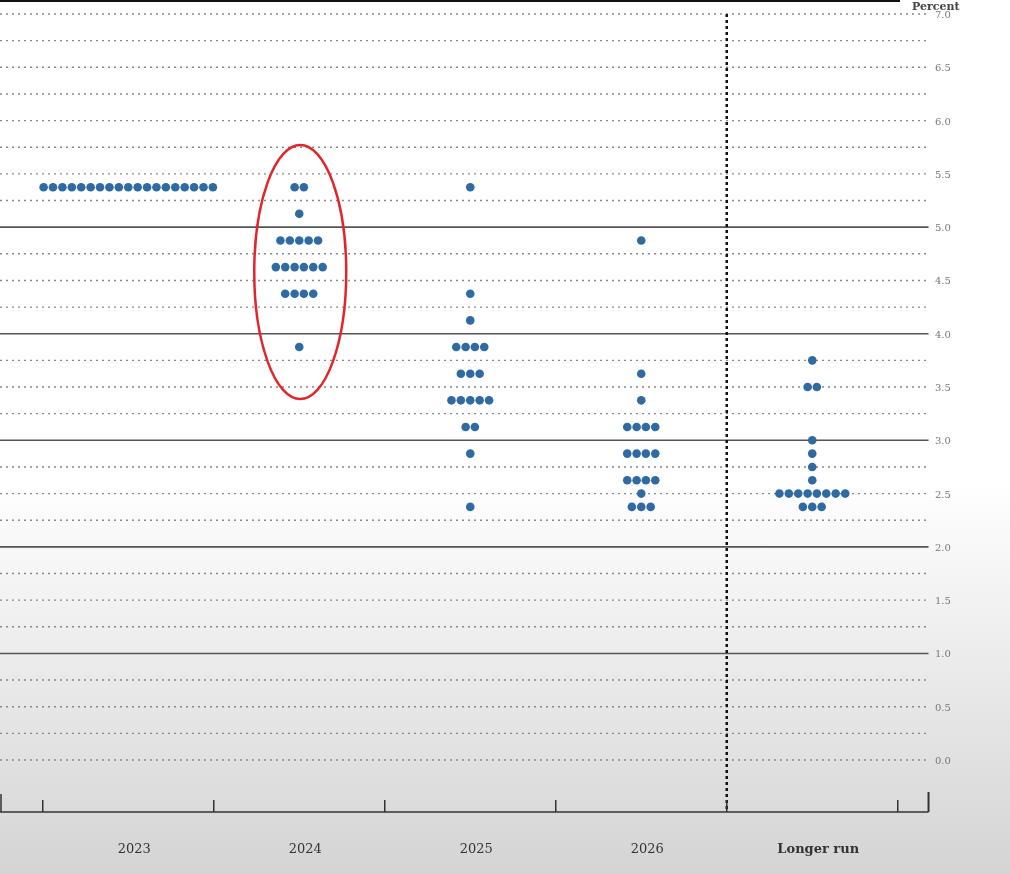 This screenshot has height=874, width=1010. What do you see at coordinates (134, 848) in the screenshot?
I see `x-category-label: 2023` at bounding box center [134, 848].